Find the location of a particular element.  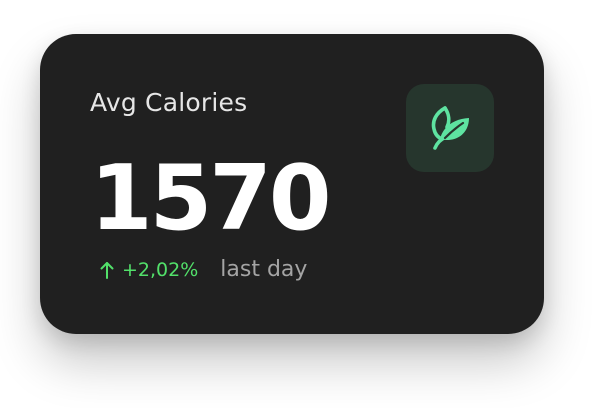

card-title: Avg Calories is located at coordinates (169, 102).